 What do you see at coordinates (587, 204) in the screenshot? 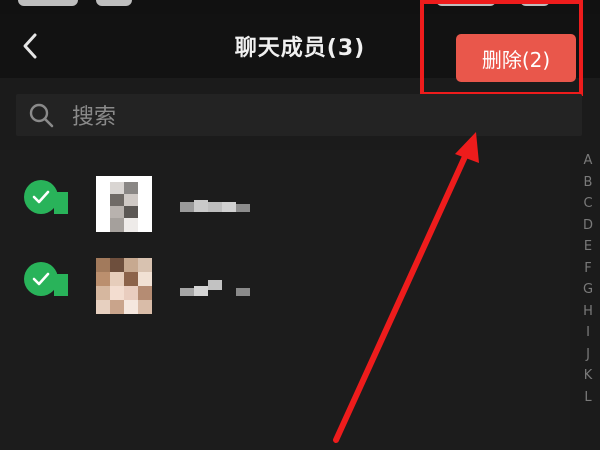
I see `index-letter: C` at bounding box center [587, 204].